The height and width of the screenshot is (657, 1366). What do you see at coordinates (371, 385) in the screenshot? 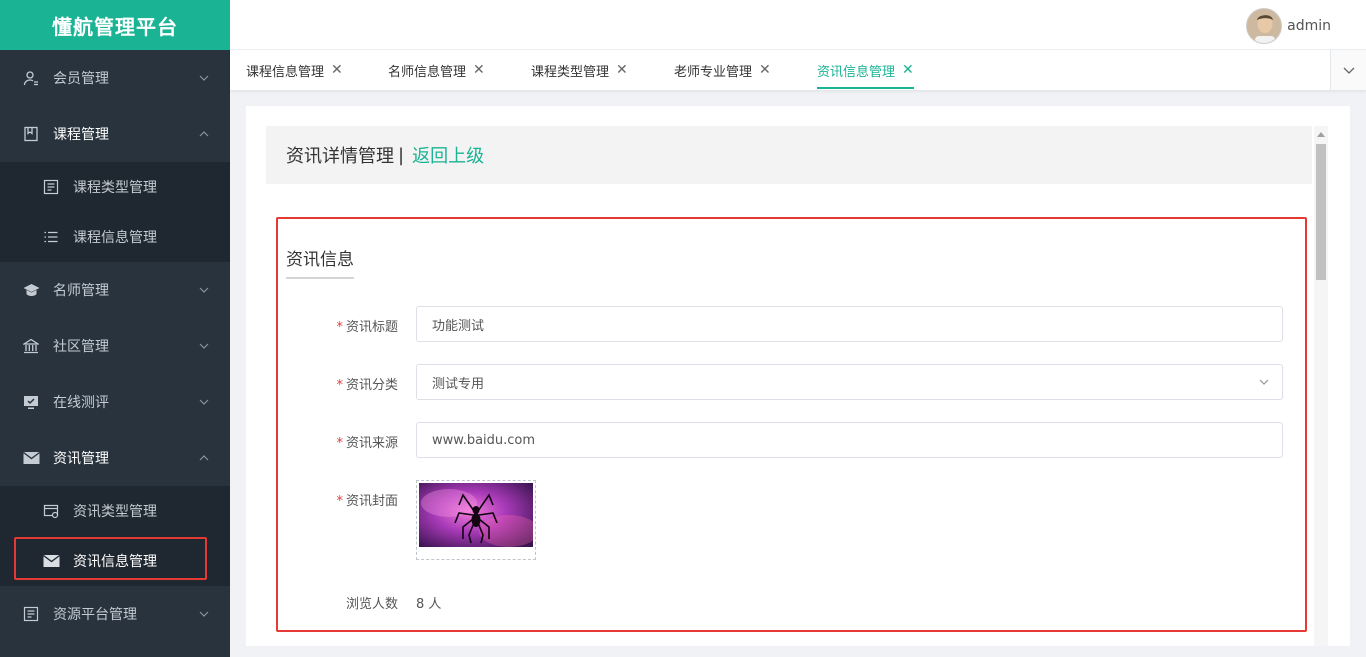
I see `label-text: 资讯分类` at bounding box center [371, 385].